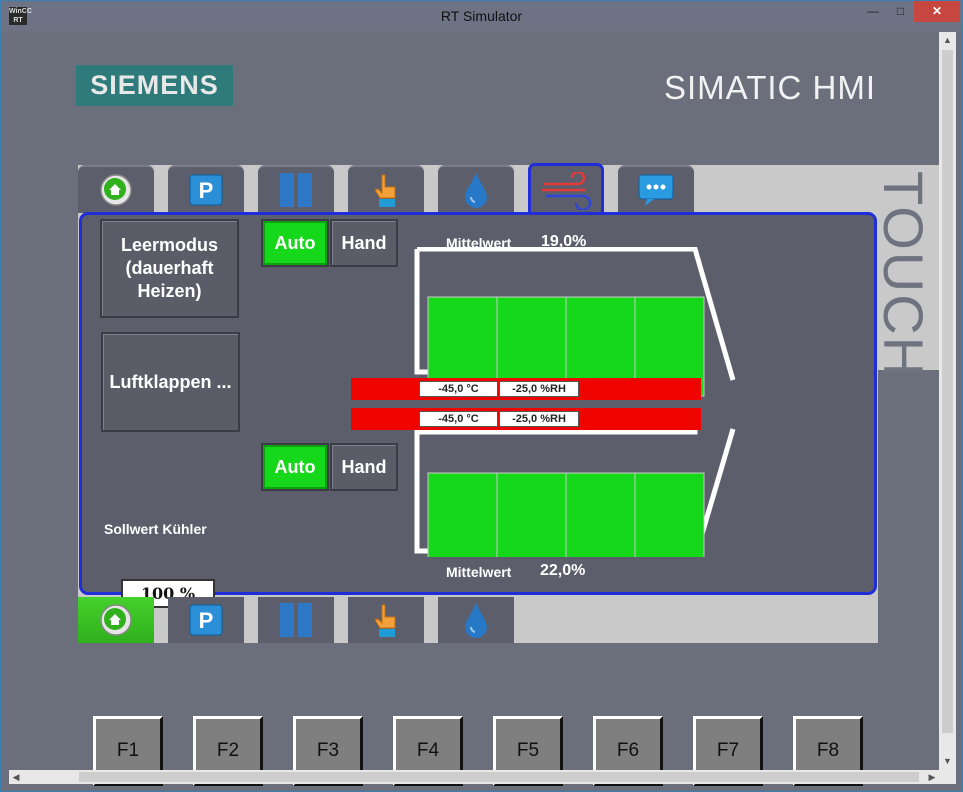 The image size is (963, 792). I want to click on vertical-scroll-thumb, so click(947, 391).